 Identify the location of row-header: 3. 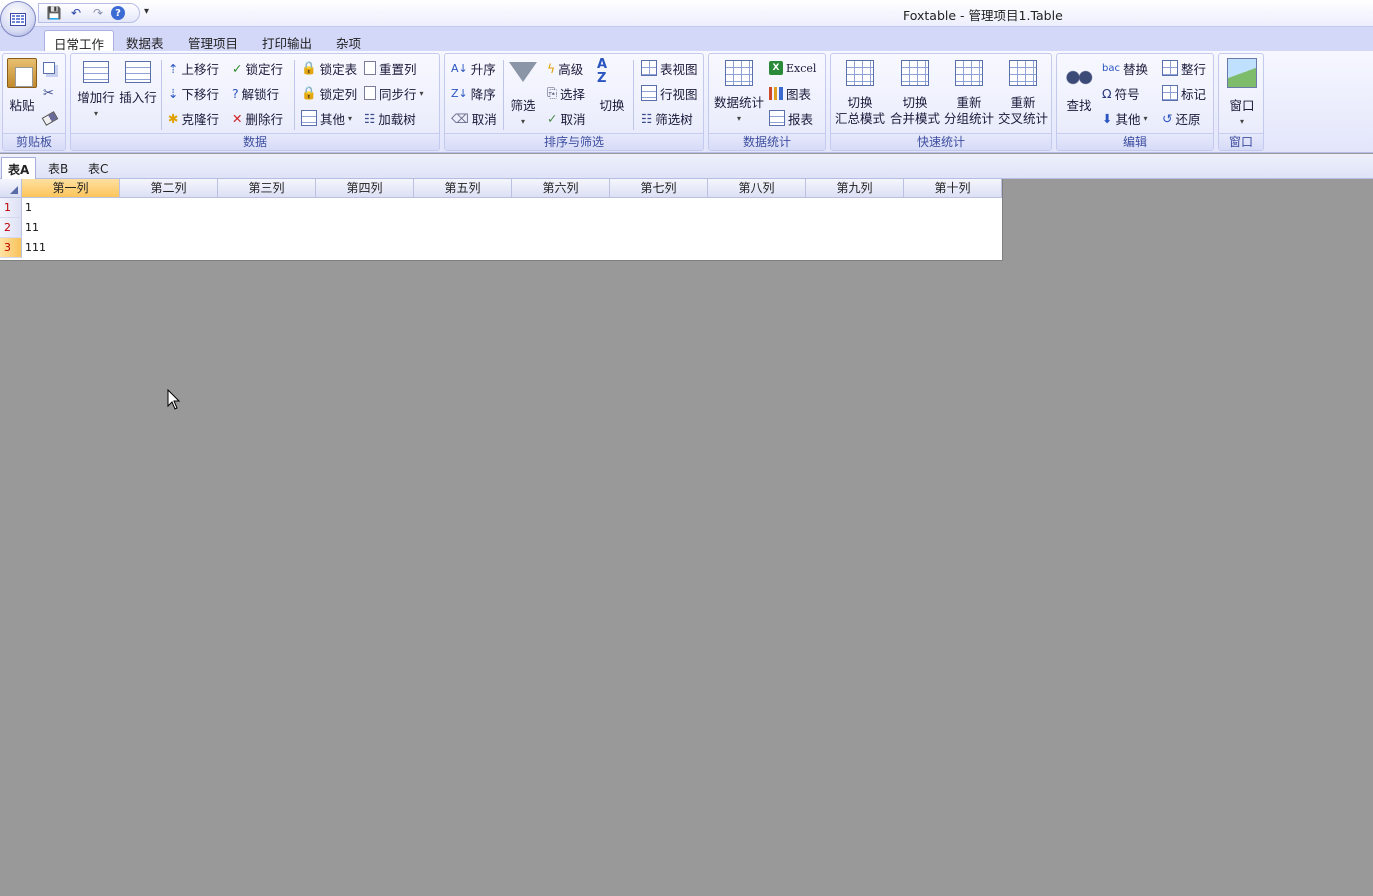
(11, 248).